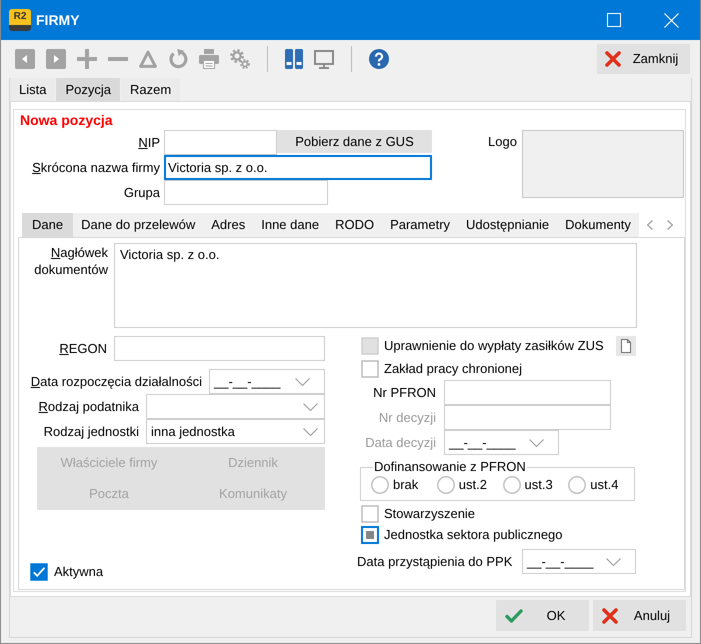  Describe the element at coordinates (150, 89) in the screenshot. I see `tab: Razem` at that location.